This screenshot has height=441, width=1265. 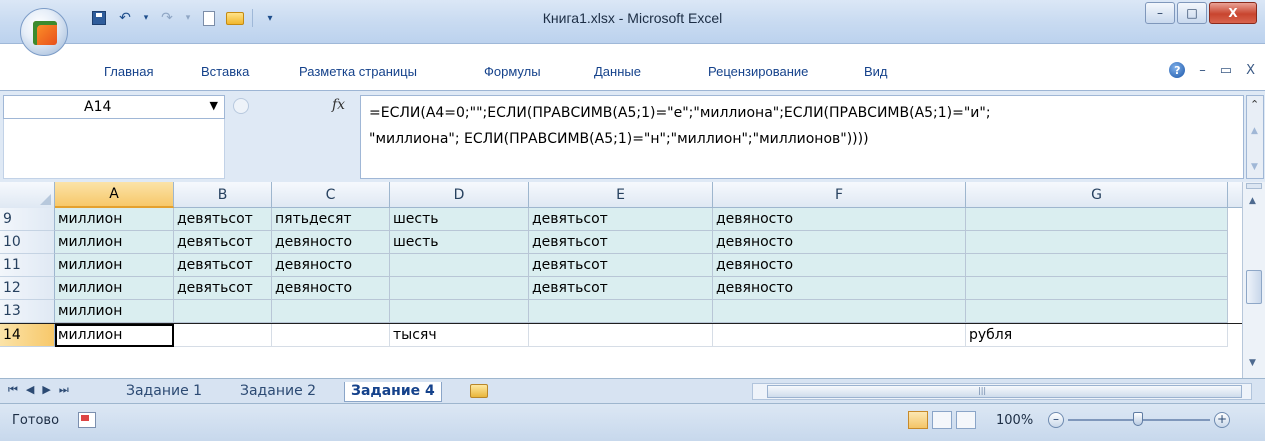 What do you see at coordinates (1097, 288) in the screenshot?
I see `cell-g12` at bounding box center [1097, 288].